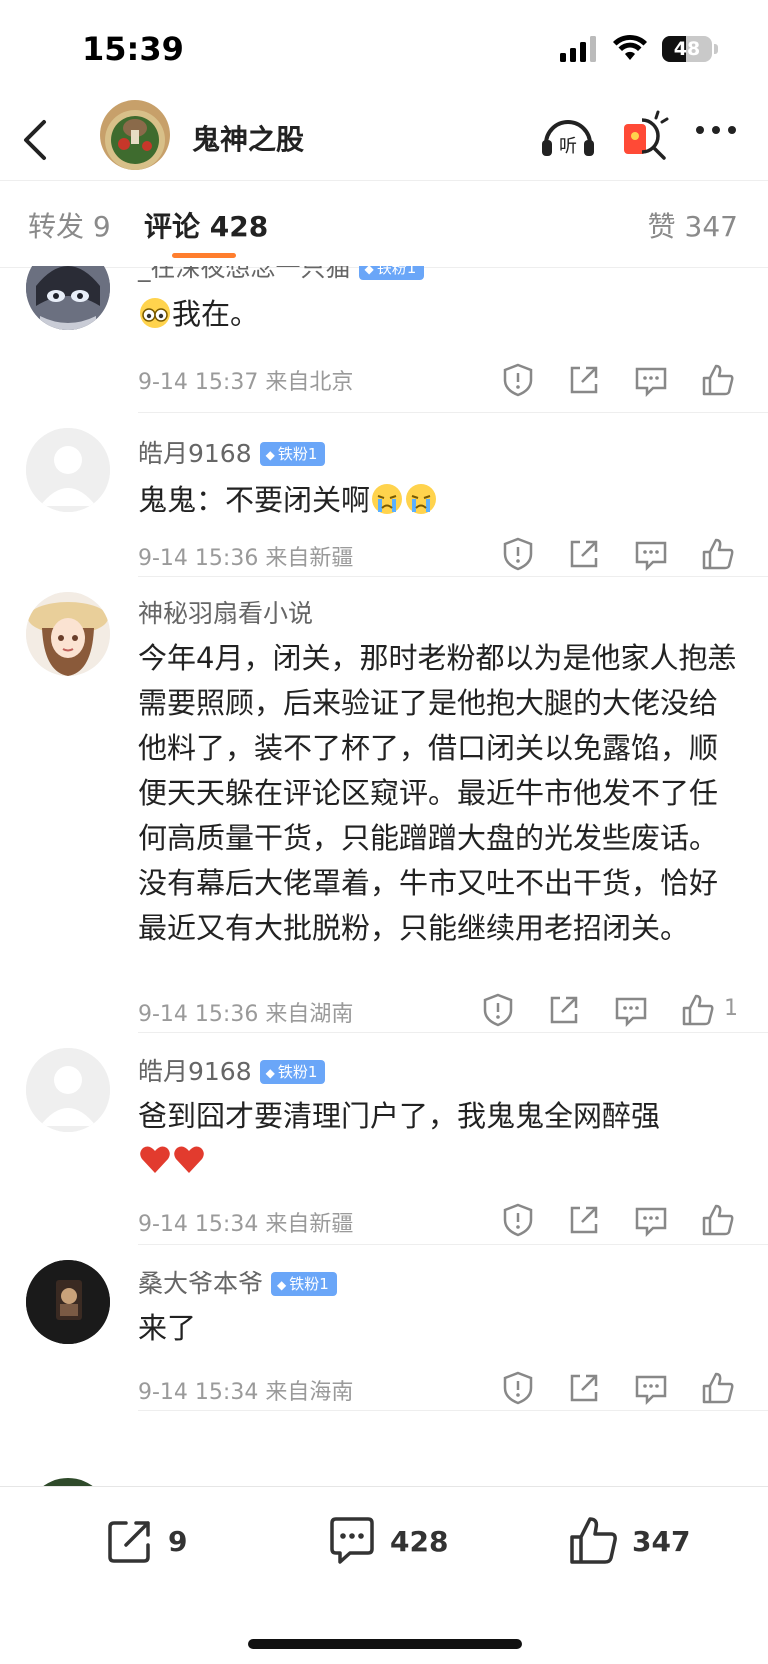 The image size is (768, 1664). I want to click on comment-count: 428, so click(419, 1541).